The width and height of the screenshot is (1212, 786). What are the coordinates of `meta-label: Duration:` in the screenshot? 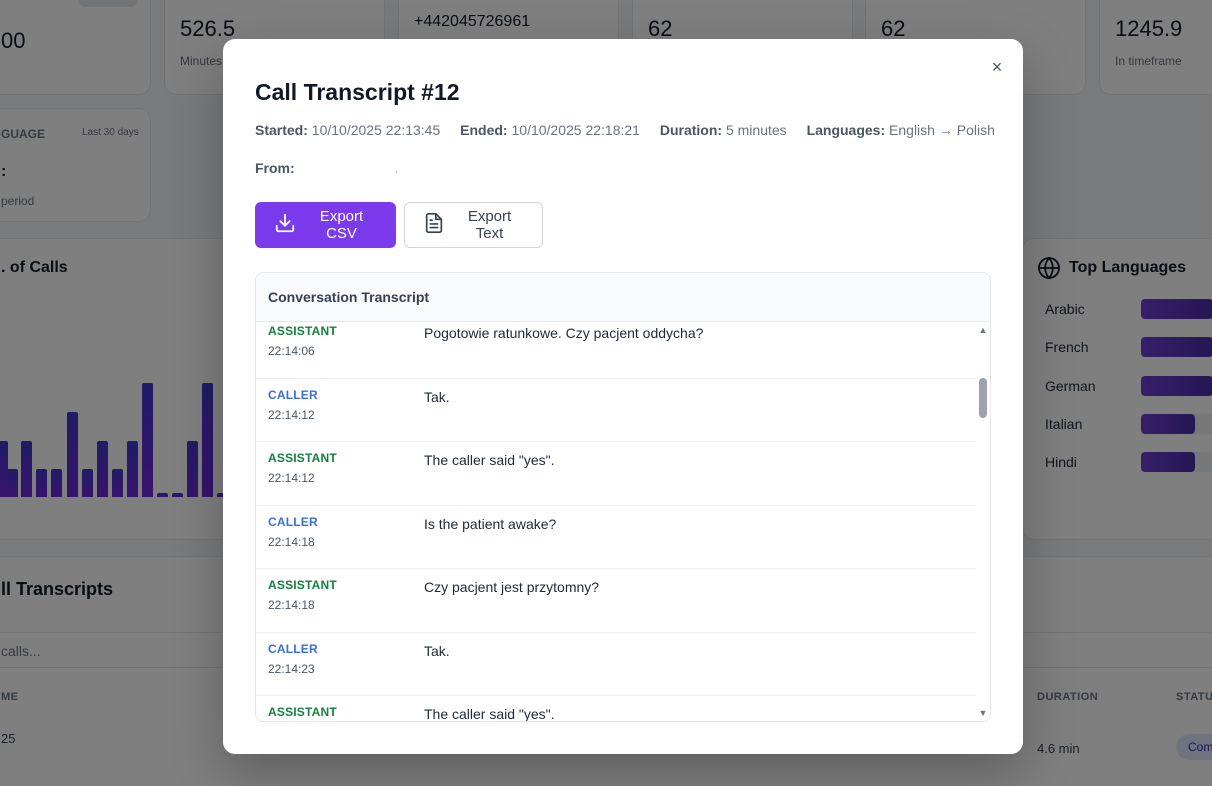 It's located at (691, 130).